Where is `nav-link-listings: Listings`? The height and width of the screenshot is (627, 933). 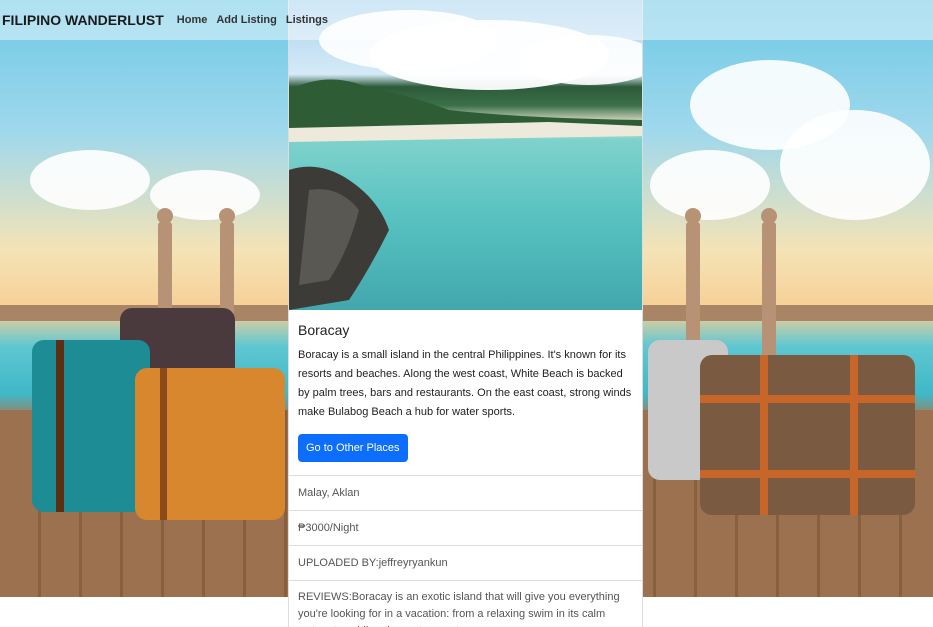
nav-link-listings: Listings is located at coordinates (307, 20).